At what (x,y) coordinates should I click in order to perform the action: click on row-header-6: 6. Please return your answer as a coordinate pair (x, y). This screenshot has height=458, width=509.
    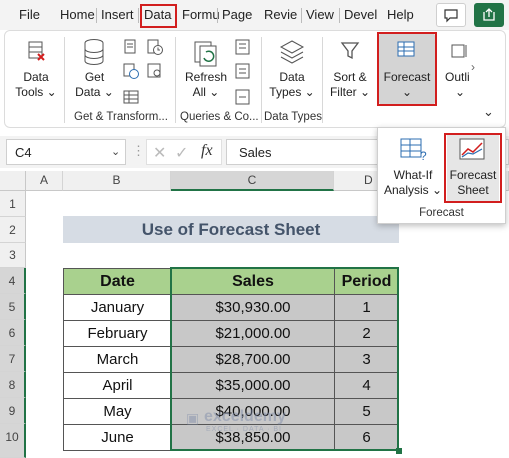
    Looking at the image, I should click on (13, 333).